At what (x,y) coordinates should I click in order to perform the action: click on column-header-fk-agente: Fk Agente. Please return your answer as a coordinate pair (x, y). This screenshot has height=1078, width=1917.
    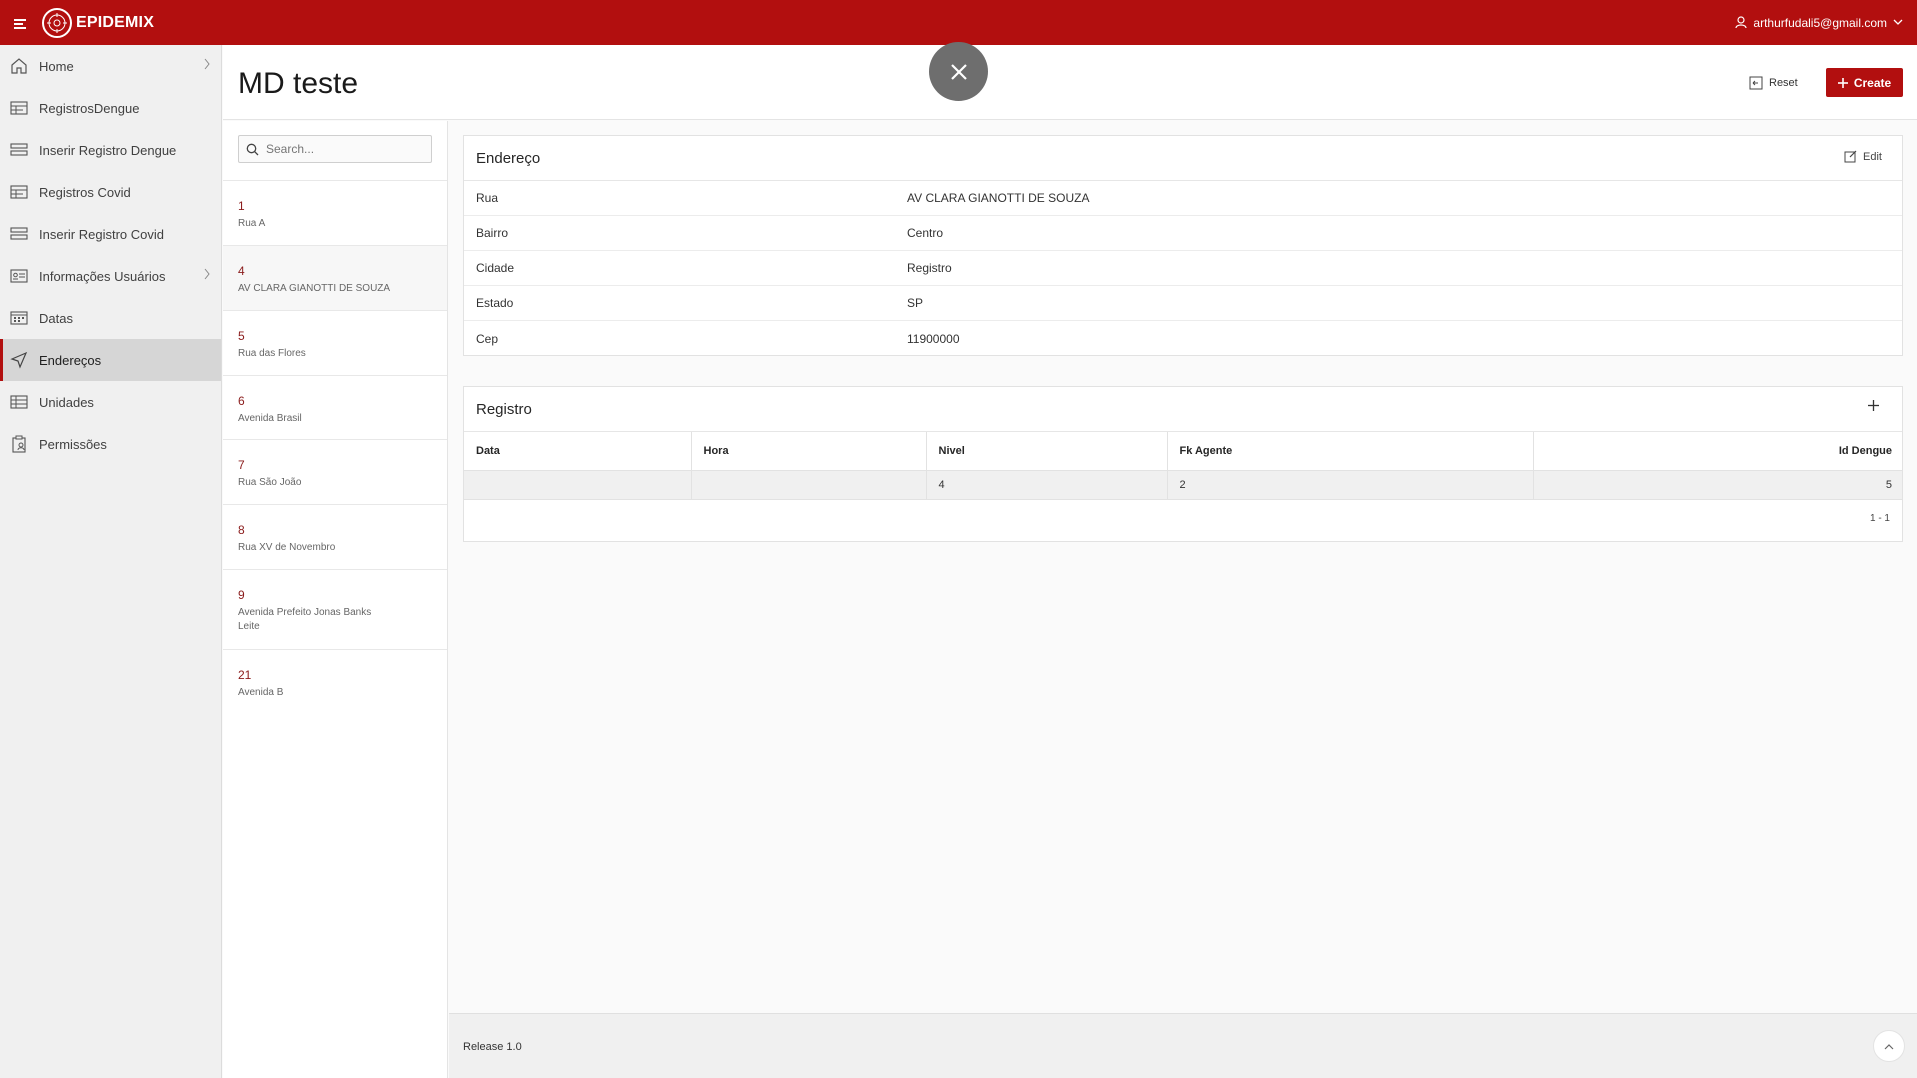
    Looking at the image, I should click on (1350, 451).